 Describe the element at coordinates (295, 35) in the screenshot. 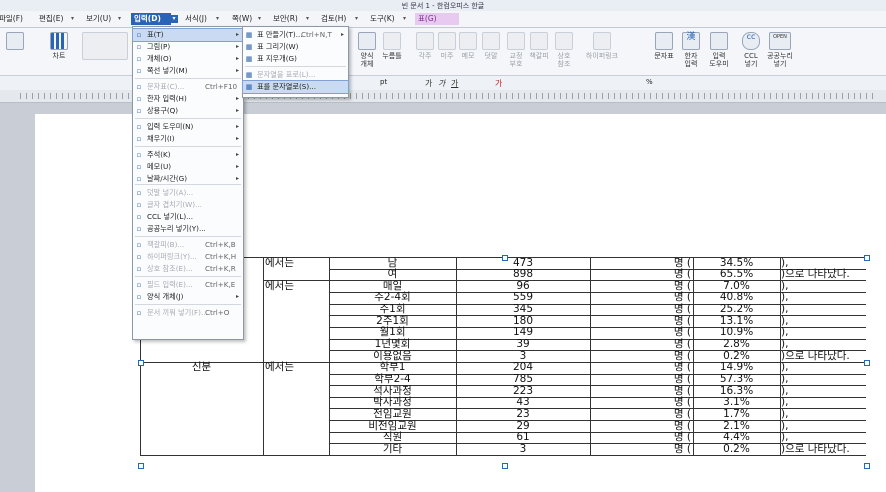

I see `table-submenu-item: ▦ 표 만들기(T)... Ctrl+N,T ▸` at that location.